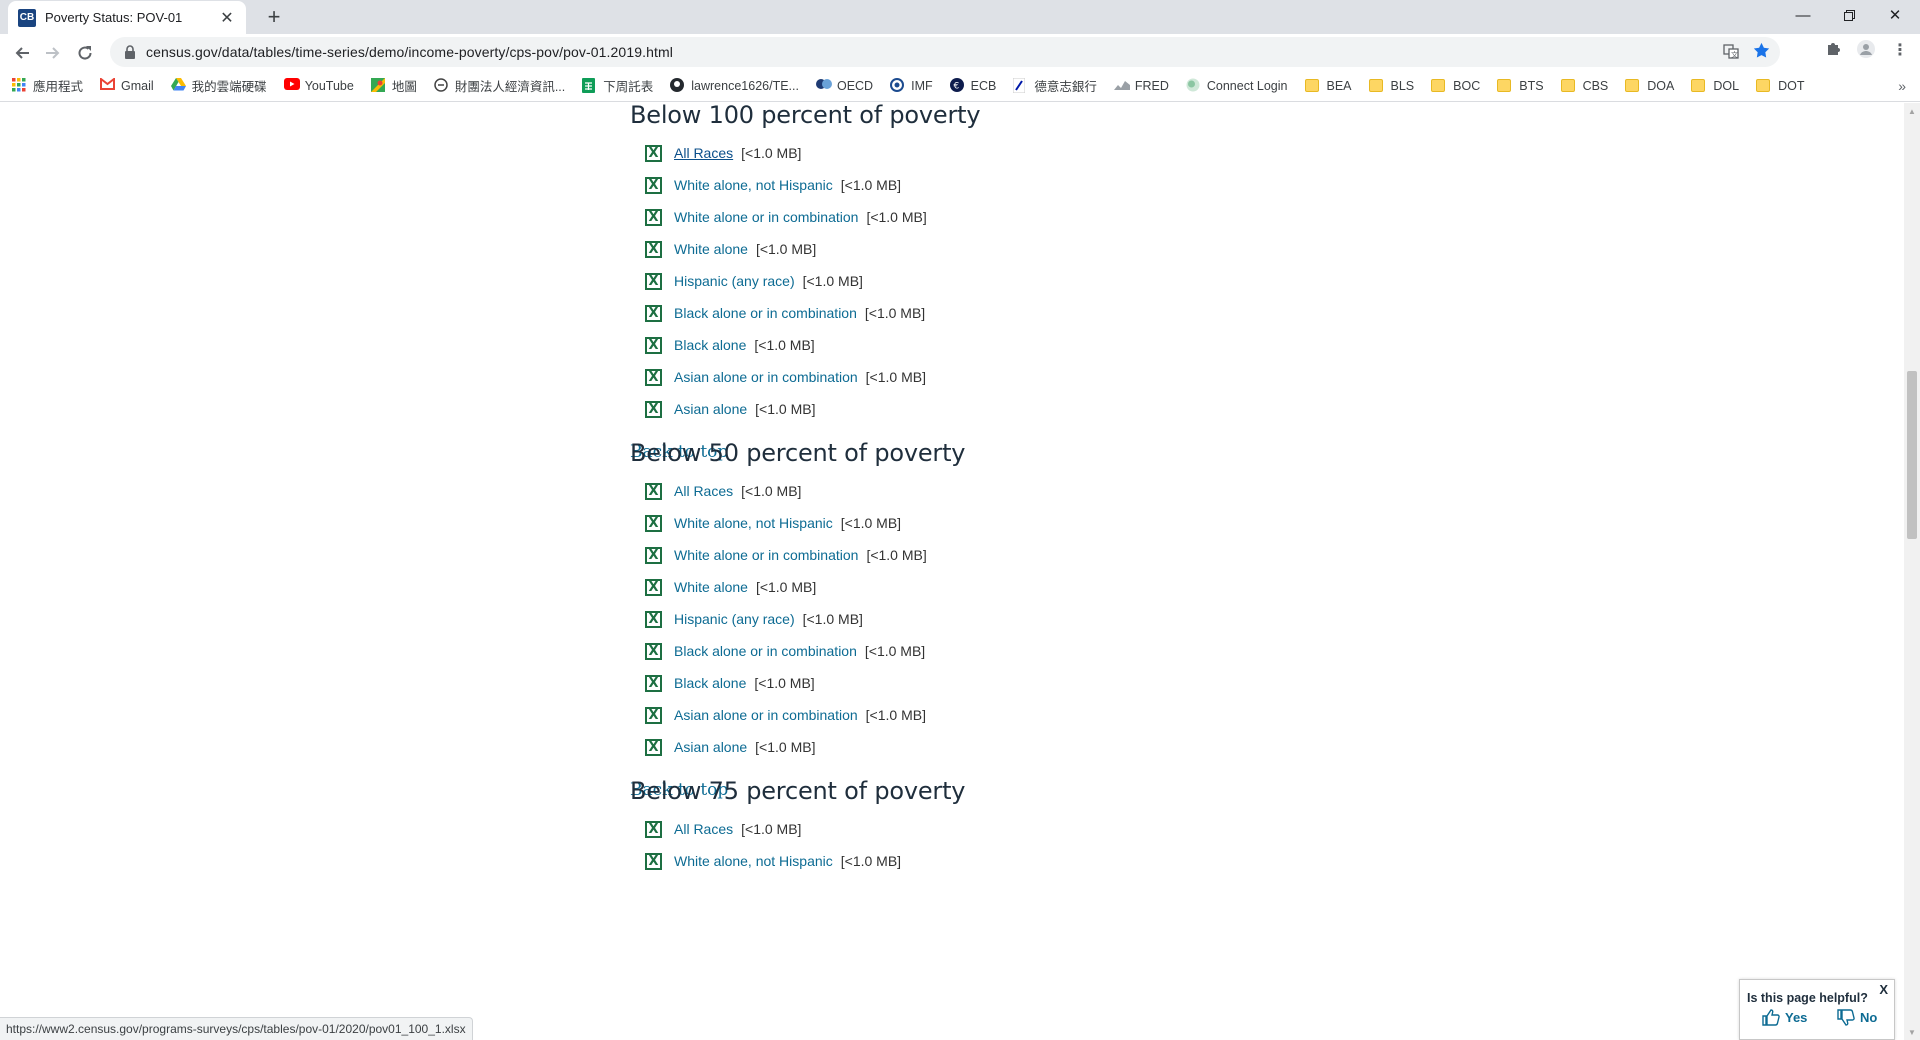 The height and width of the screenshot is (1040, 1920). I want to click on bookmark-star-icon, so click(1761, 50).